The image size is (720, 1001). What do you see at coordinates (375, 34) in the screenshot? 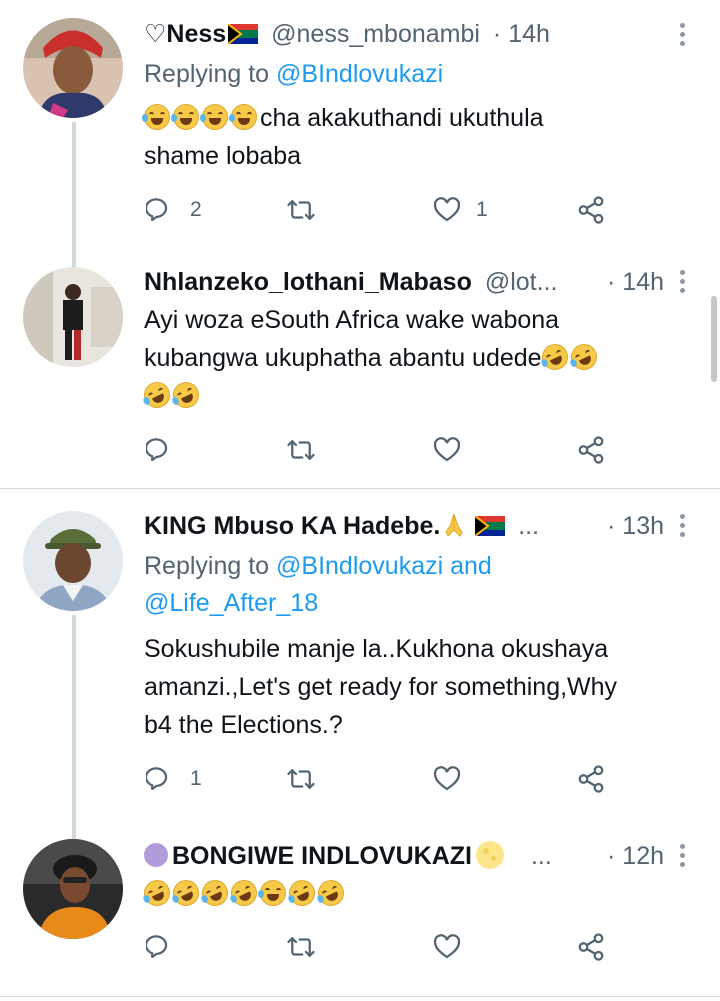
I see `handle: @ness_mbonambi` at bounding box center [375, 34].